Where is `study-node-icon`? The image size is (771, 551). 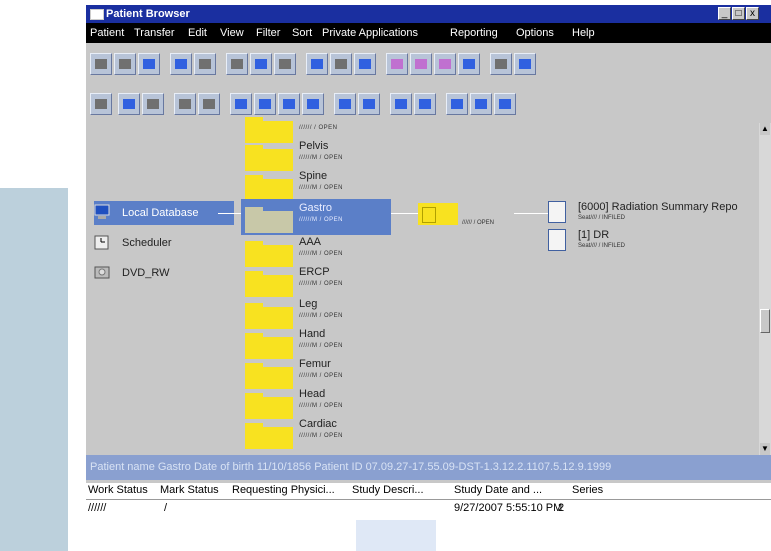 study-node-icon is located at coordinates (438, 214).